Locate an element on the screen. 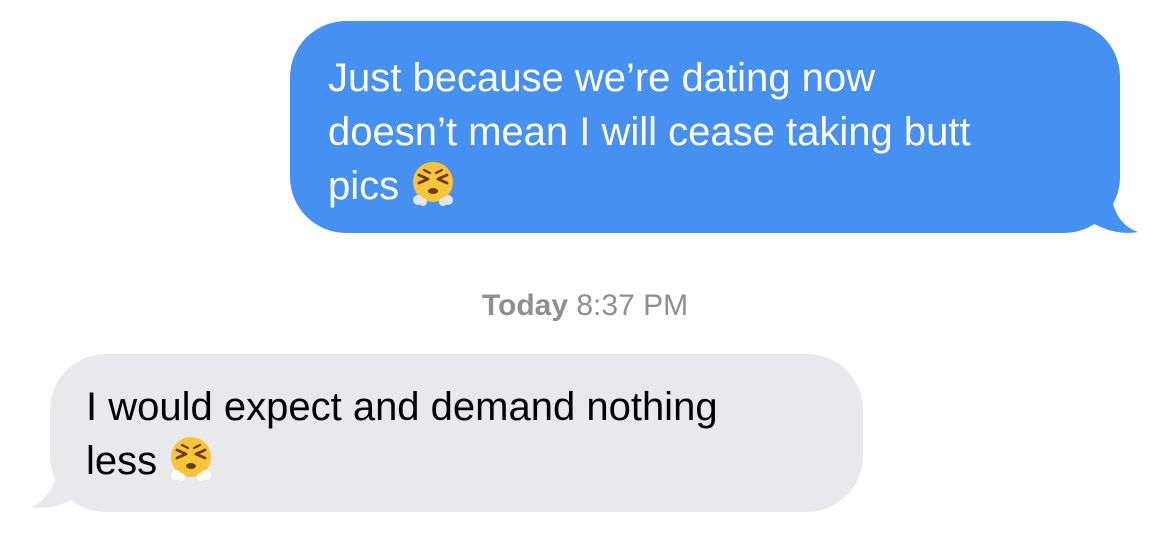  timestamp-time: 8:37 PM is located at coordinates (632, 305).